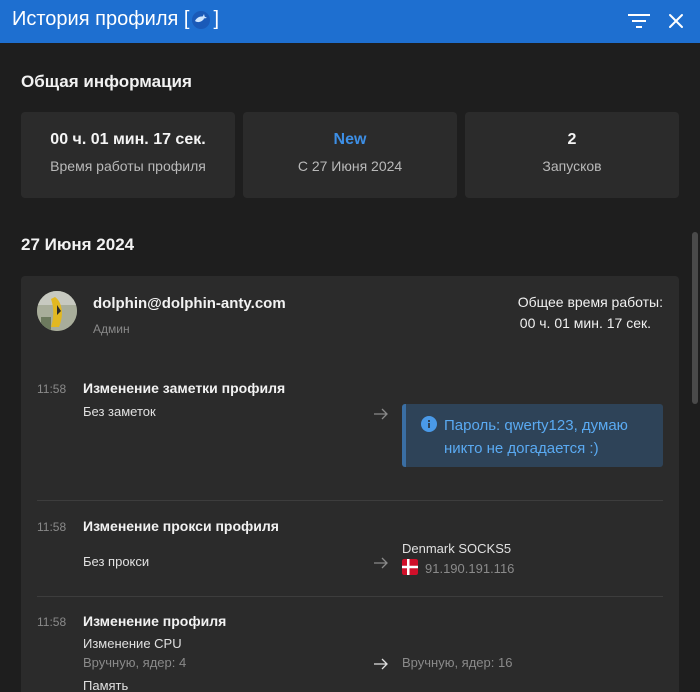 This screenshot has width=700, height=692. Describe the element at coordinates (350, 166) in the screenshot. I see `stat-label: С 27 Июня 2024` at that location.